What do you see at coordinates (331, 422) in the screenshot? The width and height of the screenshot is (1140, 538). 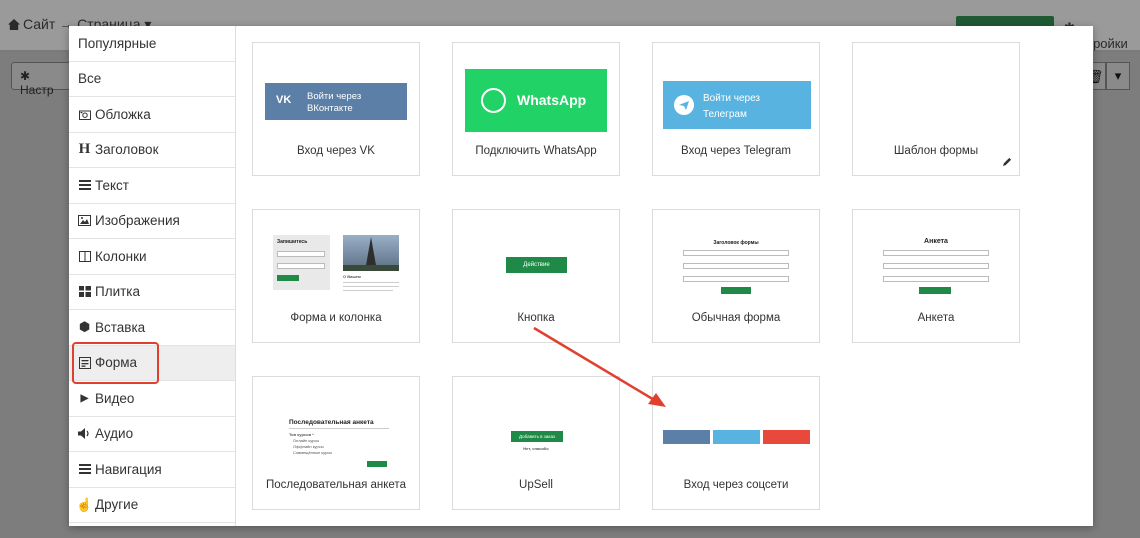 I see `preview-text: Последовательная анкета` at bounding box center [331, 422].